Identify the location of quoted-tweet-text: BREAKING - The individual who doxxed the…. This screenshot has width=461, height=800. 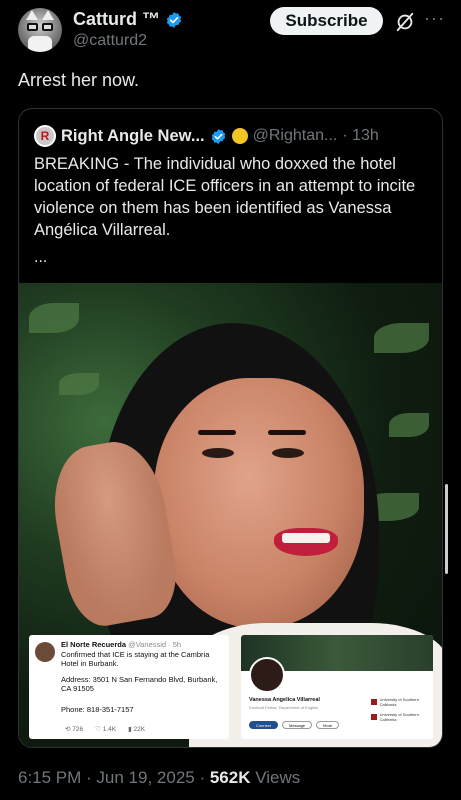
(225, 197).